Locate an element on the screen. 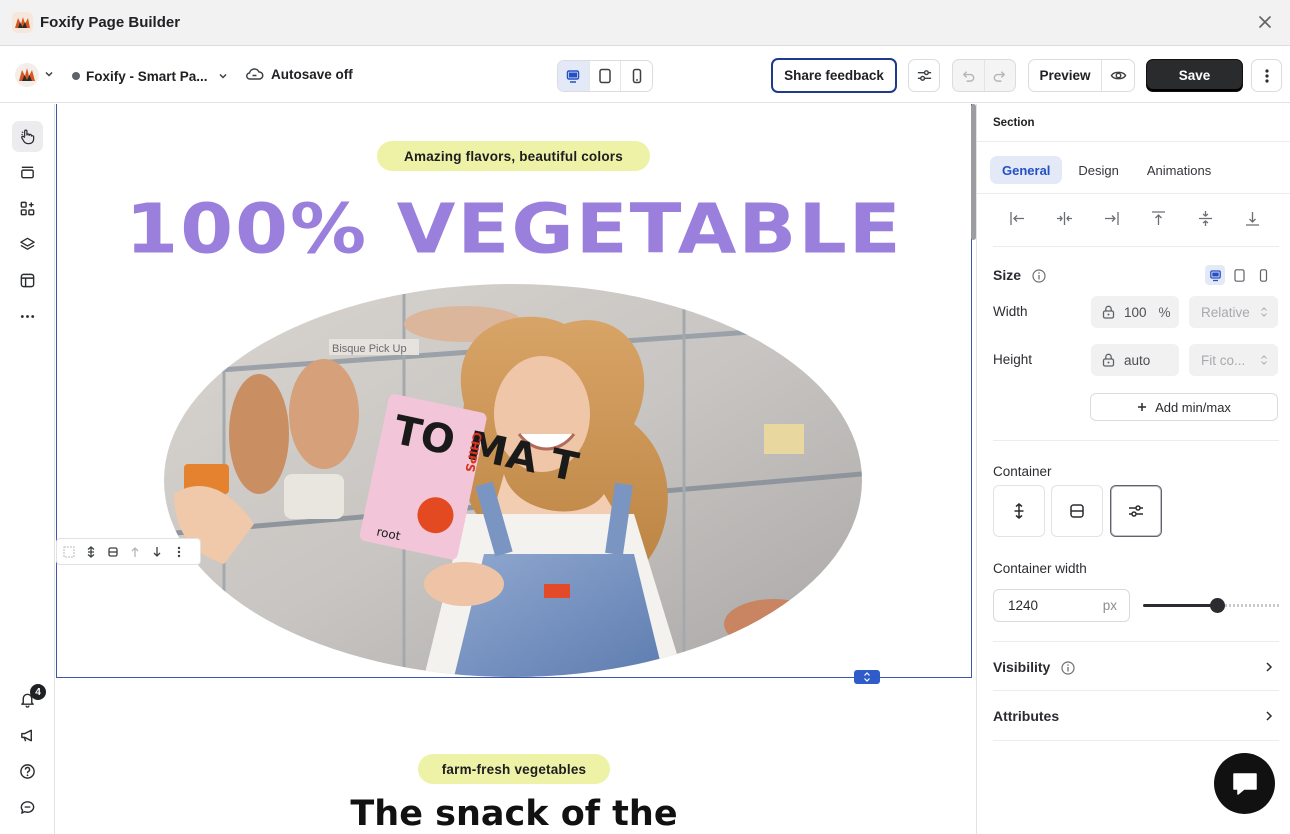 The image size is (1290, 834). more-options-button is located at coordinates (1266, 75).